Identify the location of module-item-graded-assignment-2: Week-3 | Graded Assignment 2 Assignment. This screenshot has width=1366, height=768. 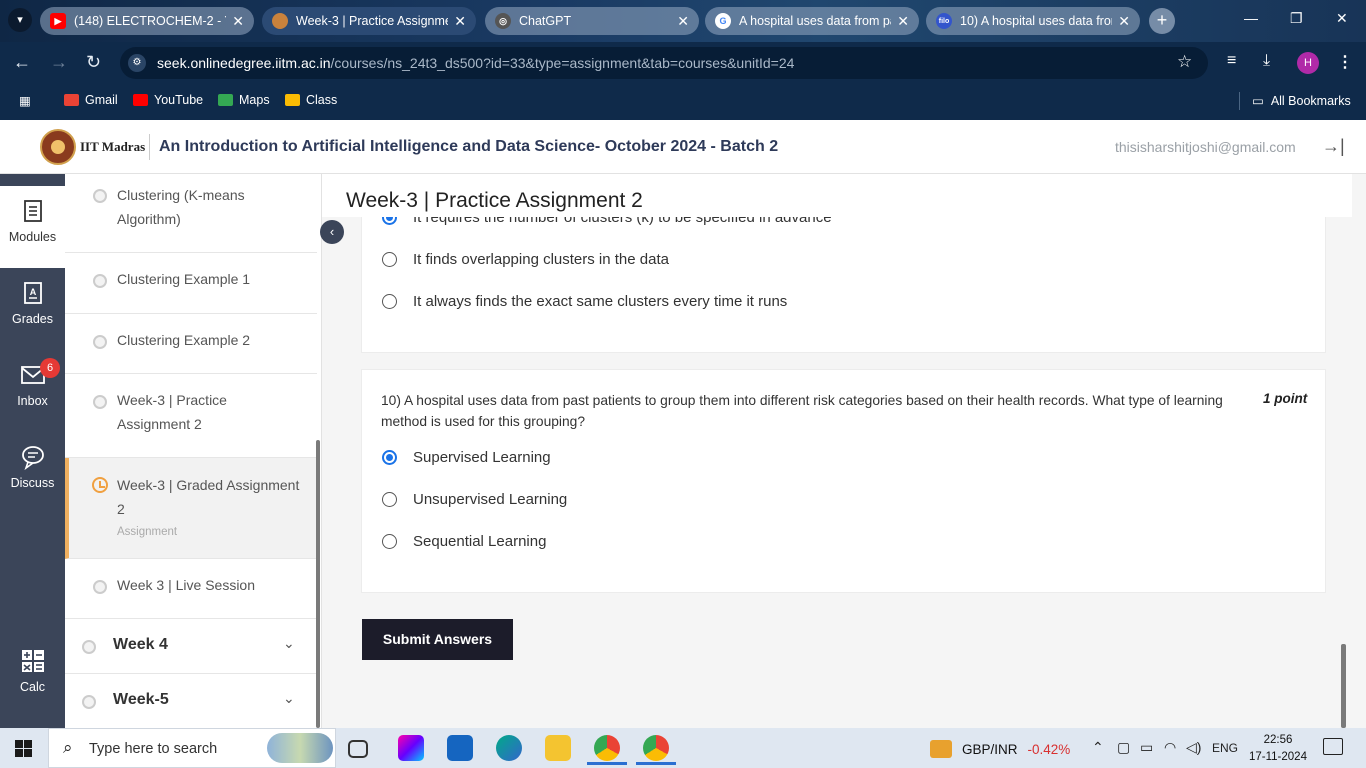
(191, 508).